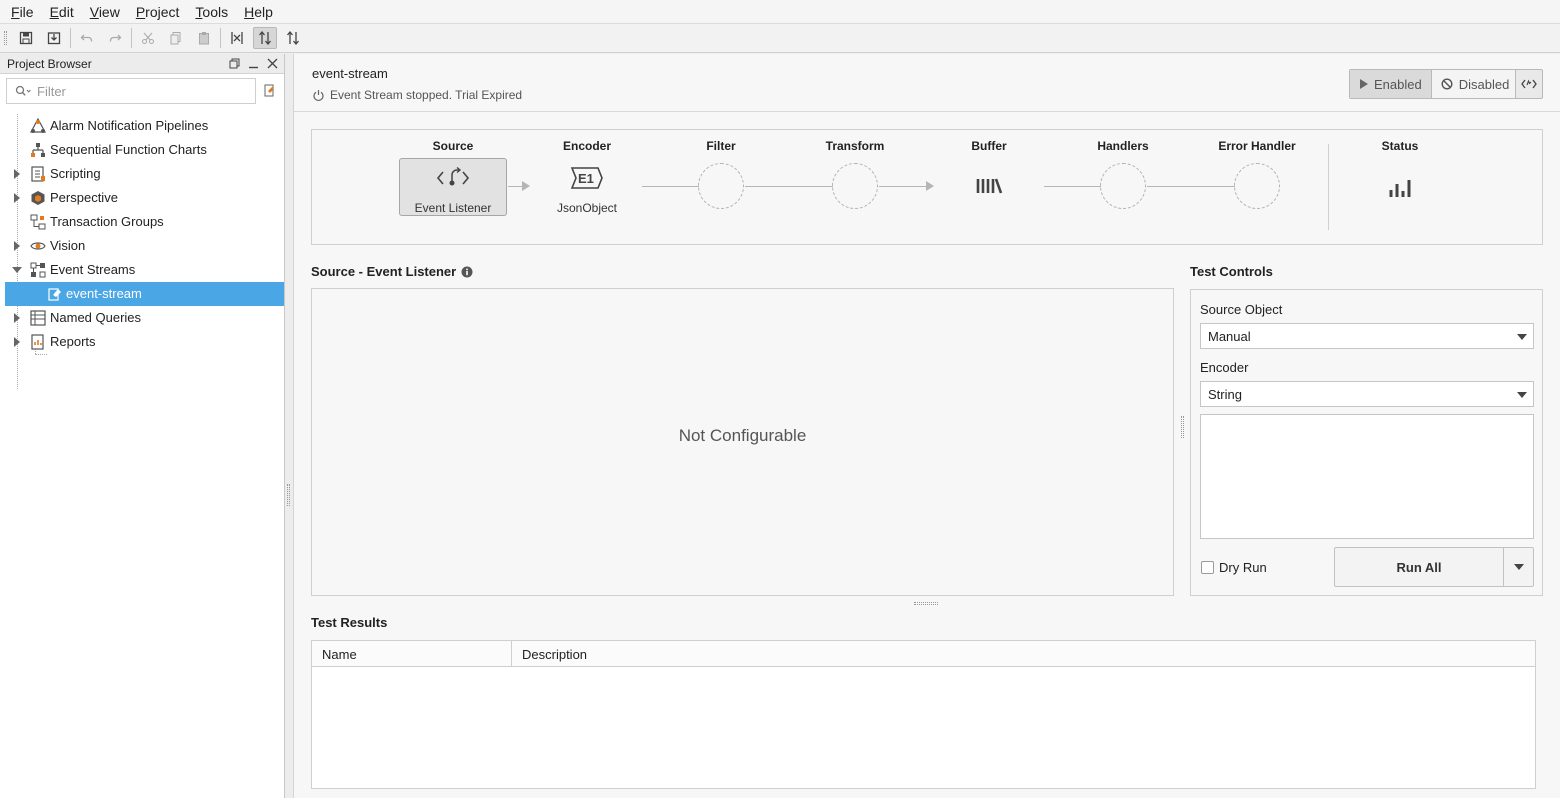 The height and width of the screenshot is (798, 1560). What do you see at coordinates (549, 654) in the screenshot?
I see `column-header-description: Description` at bounding box center [549, 654].